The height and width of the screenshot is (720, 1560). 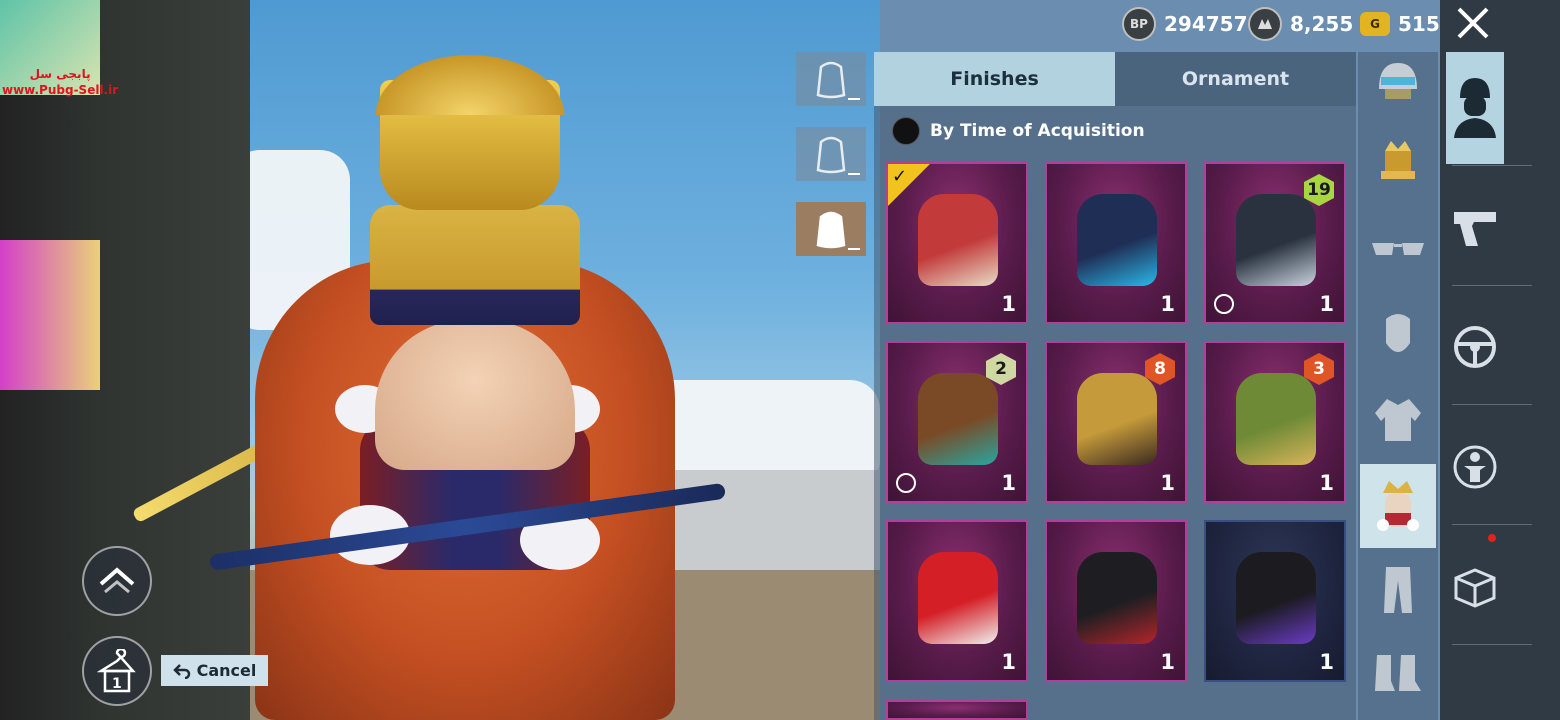 I want to click on glasses-icon, so click(x=1398, y=249).